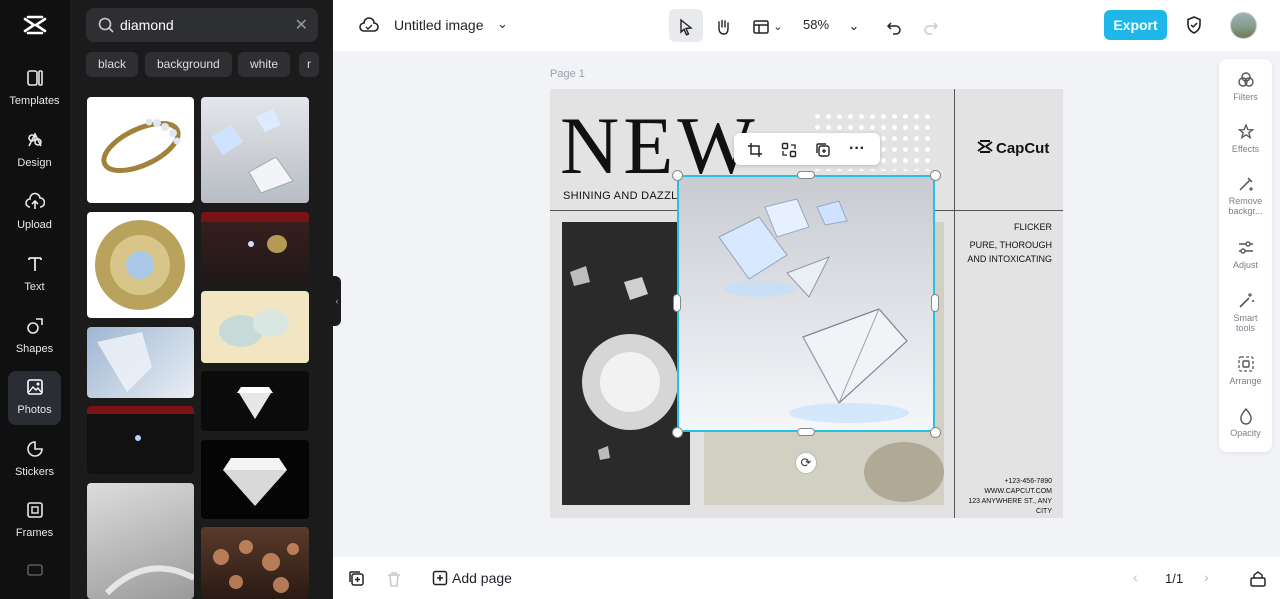 This screenshot has width=1280, height=599. I want to click on divider-vertical, so click(954, 303).